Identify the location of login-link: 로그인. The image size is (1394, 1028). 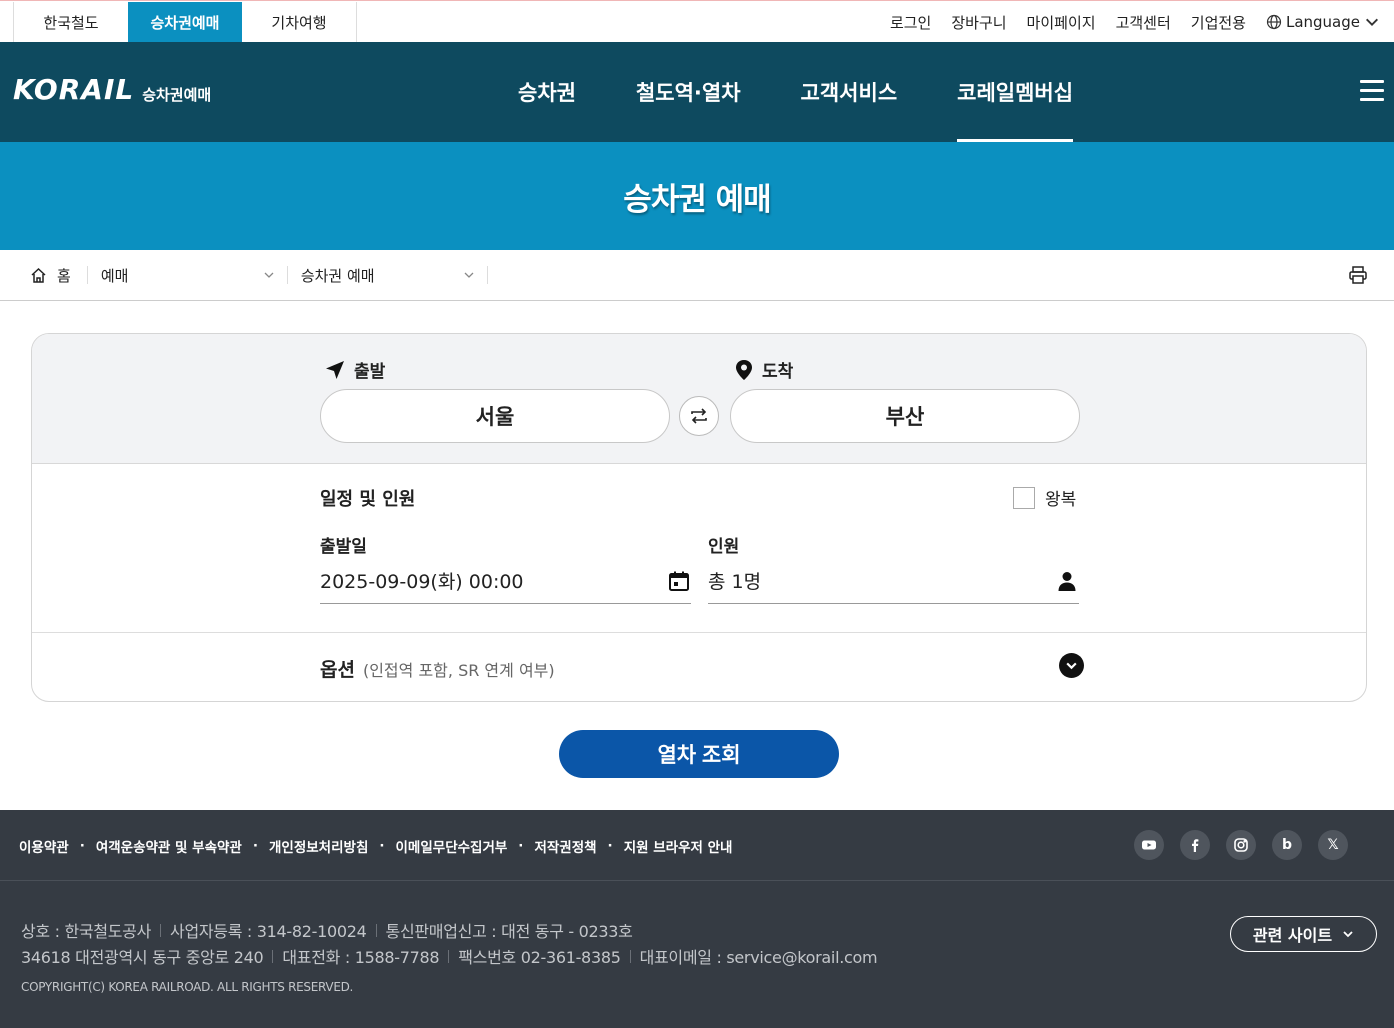
(910, 22).